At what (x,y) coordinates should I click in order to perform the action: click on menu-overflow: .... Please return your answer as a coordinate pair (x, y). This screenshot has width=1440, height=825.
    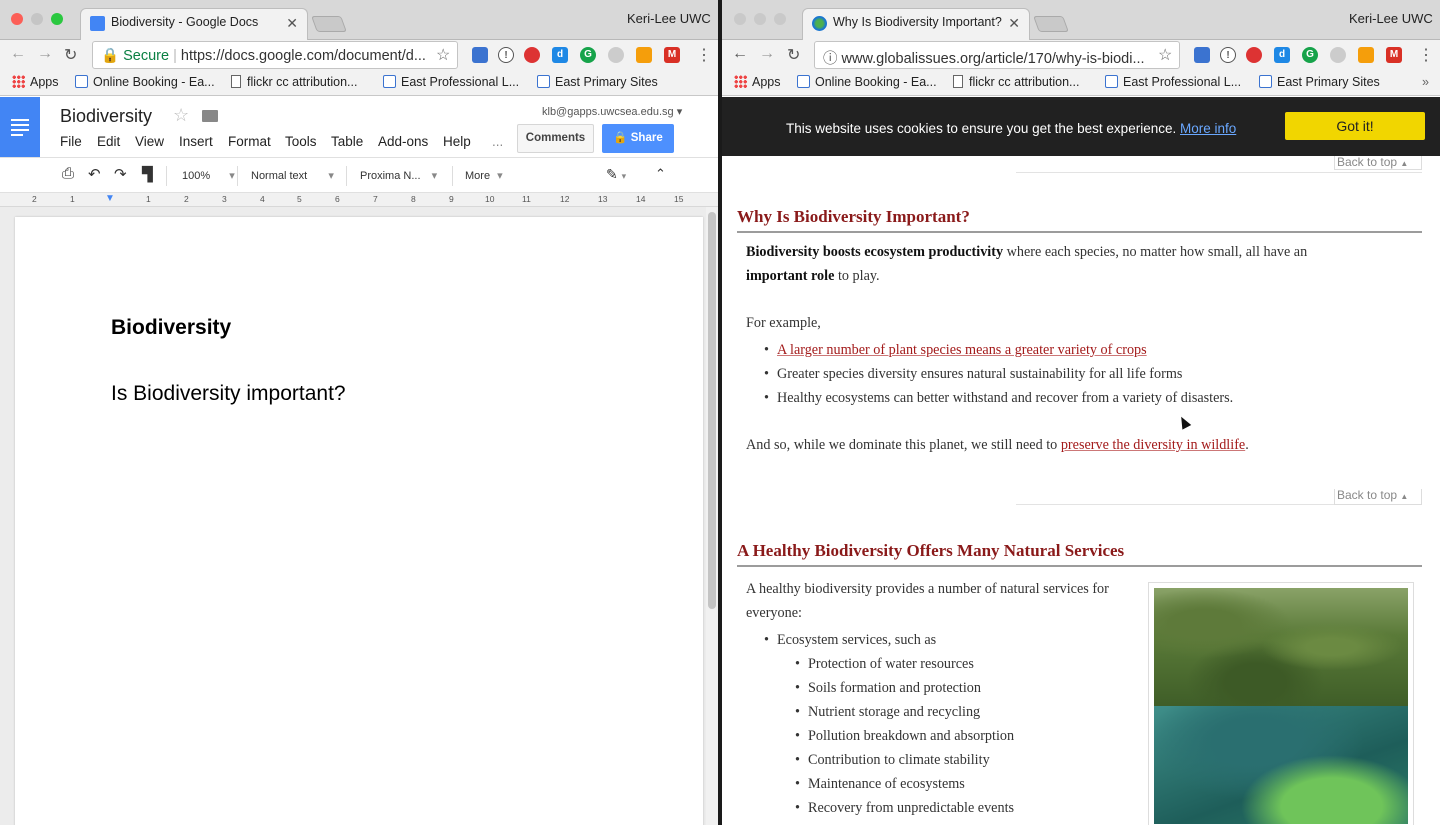
    Looking at the image, I should click on (497, 141).